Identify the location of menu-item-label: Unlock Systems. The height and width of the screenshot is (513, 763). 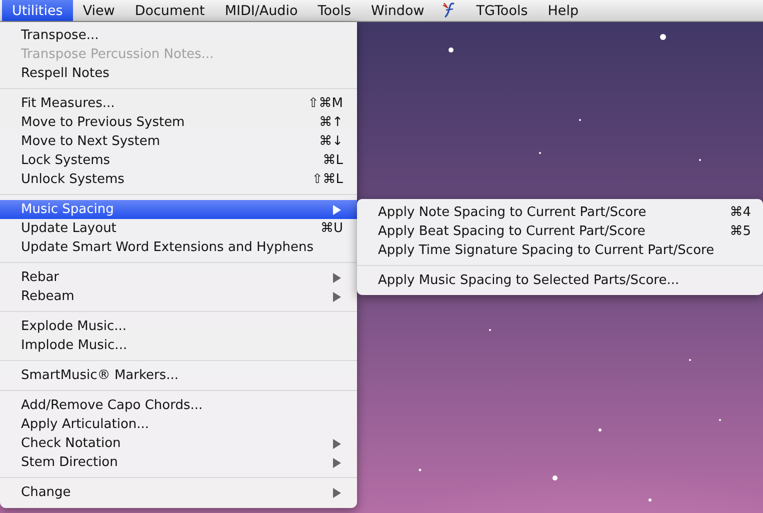
(73, 179).